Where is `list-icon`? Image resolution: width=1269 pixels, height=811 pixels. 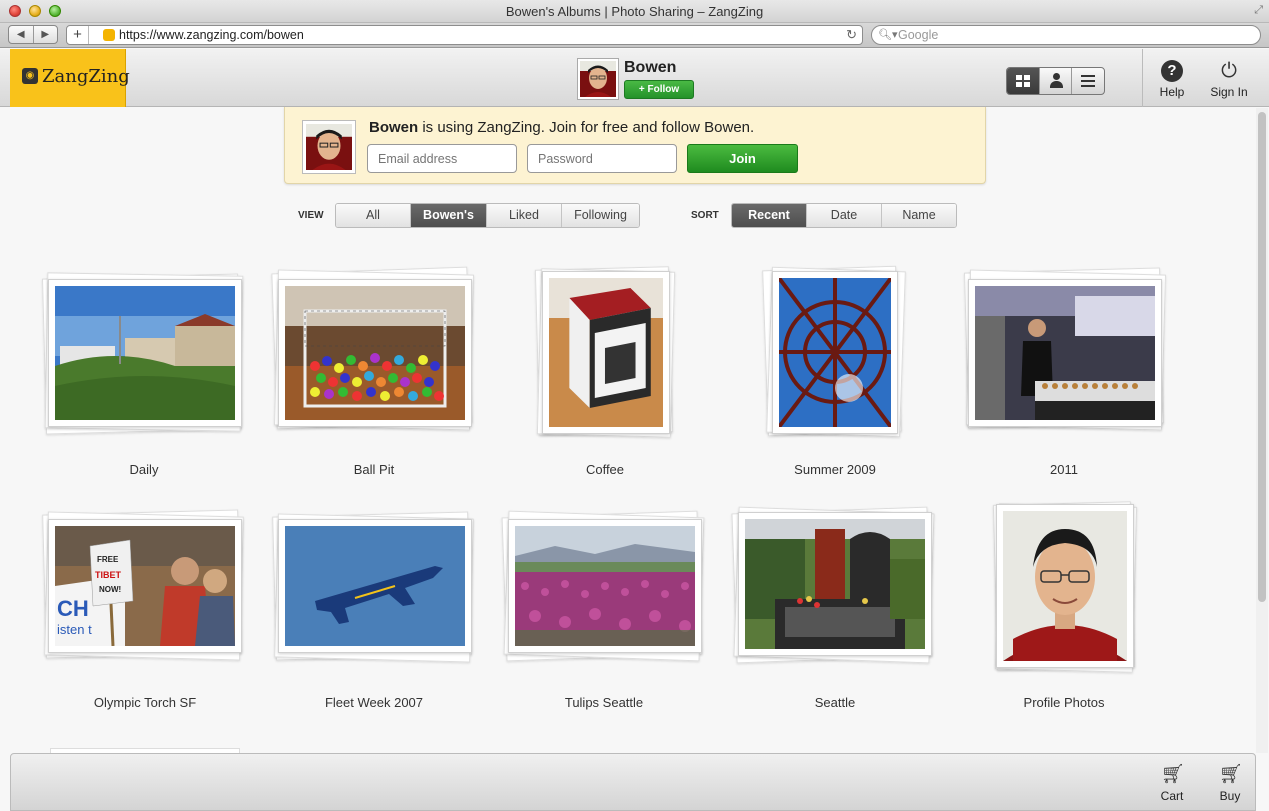 list-icon is located at coordinates (1088, 81).